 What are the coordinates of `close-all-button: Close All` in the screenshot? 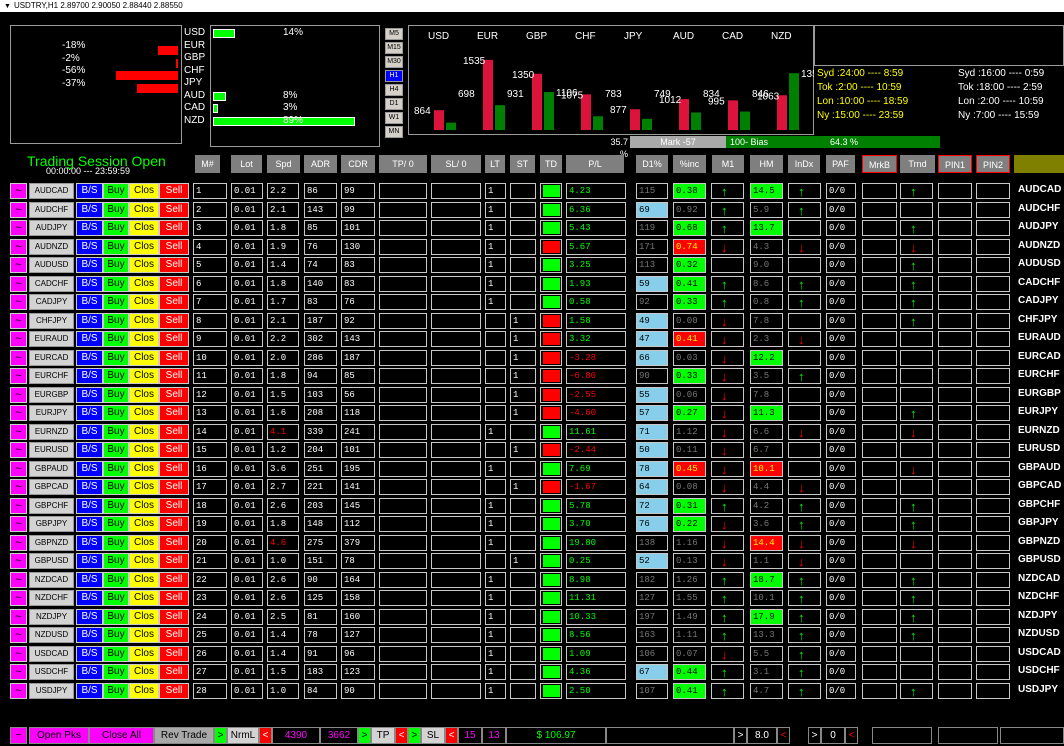 It's located at (121, 735).